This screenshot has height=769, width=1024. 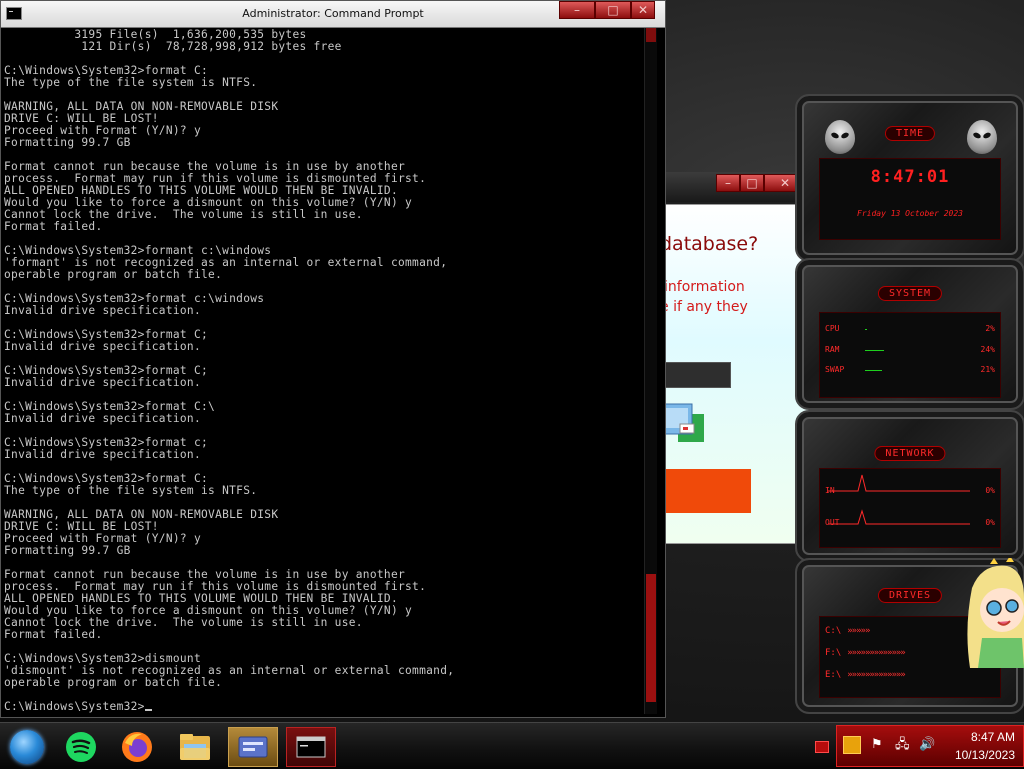 What do you see at coordinates (852, 745) in the screenshot?
I see `app-tray-icon` at bounding box center [852, 745].